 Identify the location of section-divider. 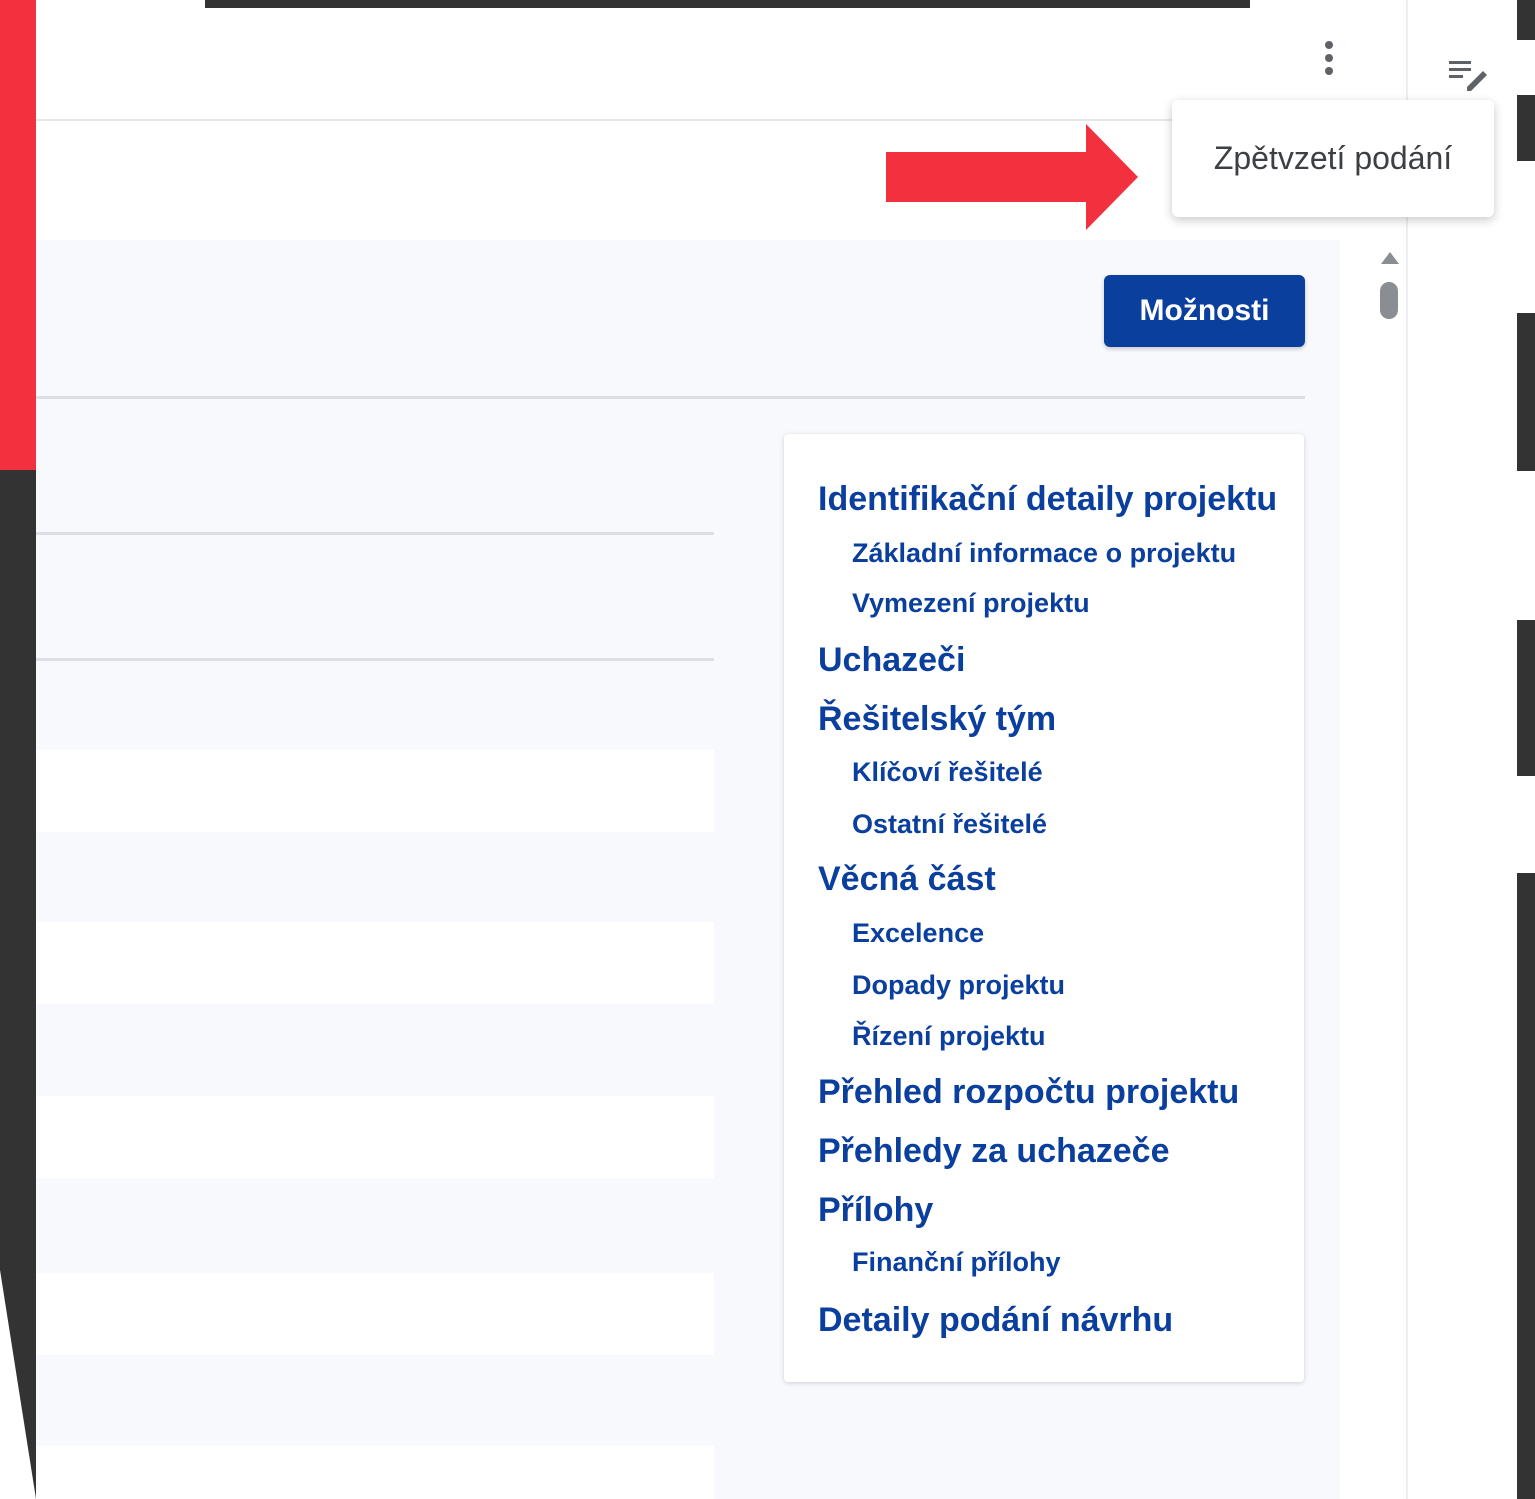
(670, 397).